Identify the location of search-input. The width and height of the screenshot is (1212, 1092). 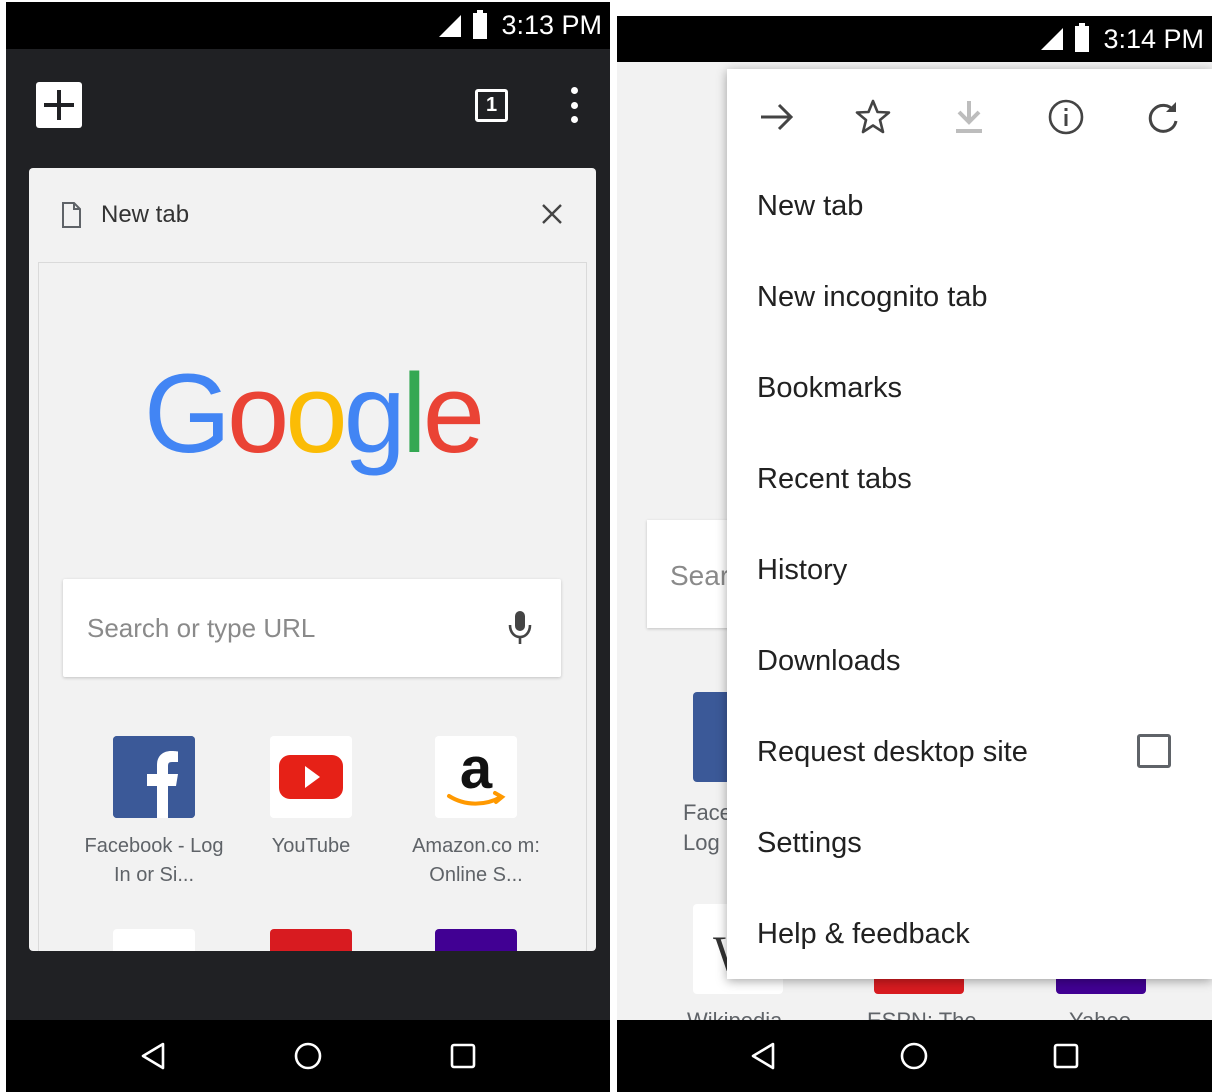
(275, 628).